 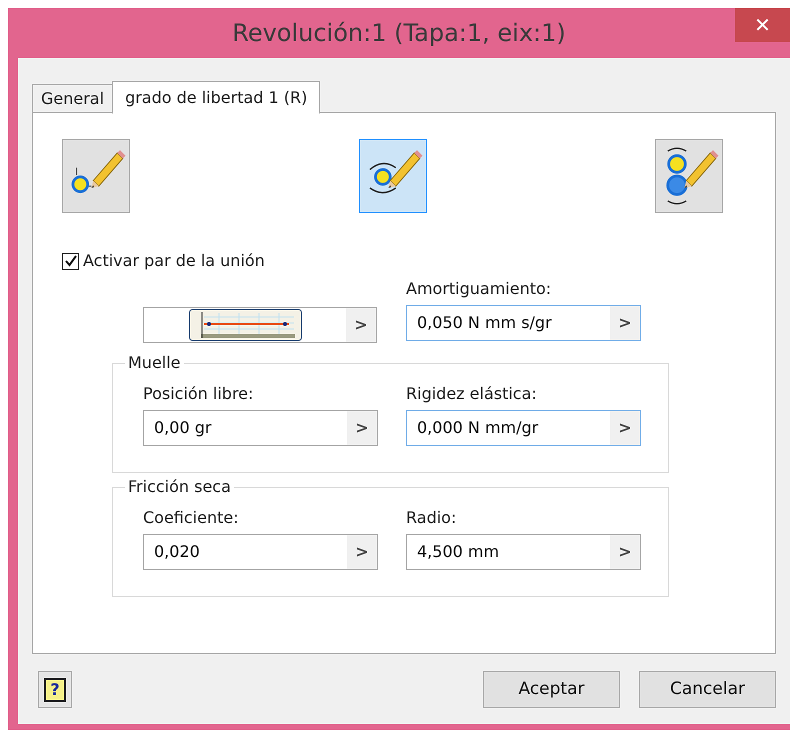 What do you see at coordinates (523, 552) in the screenshot?
I see `value-field: 4,500 mm >` at bounding box center [523, 552].